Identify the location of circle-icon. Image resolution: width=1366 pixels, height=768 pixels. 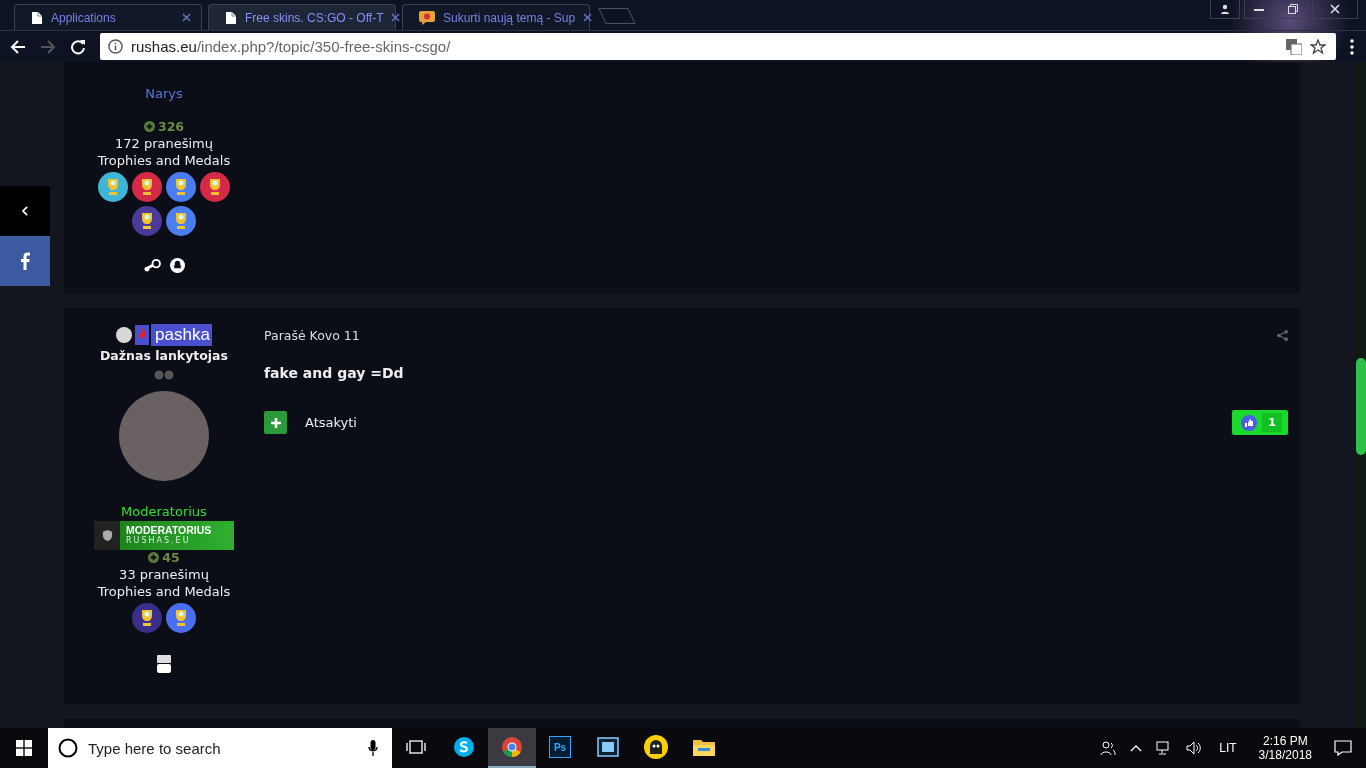
(68, 748).